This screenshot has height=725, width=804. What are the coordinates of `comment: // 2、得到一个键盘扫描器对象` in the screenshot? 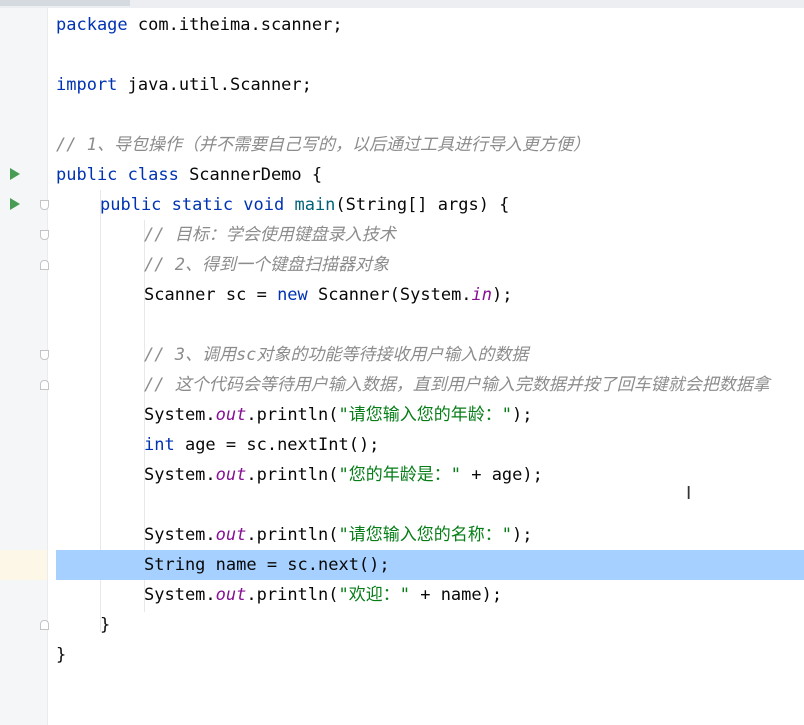 It's located at (266, 265).